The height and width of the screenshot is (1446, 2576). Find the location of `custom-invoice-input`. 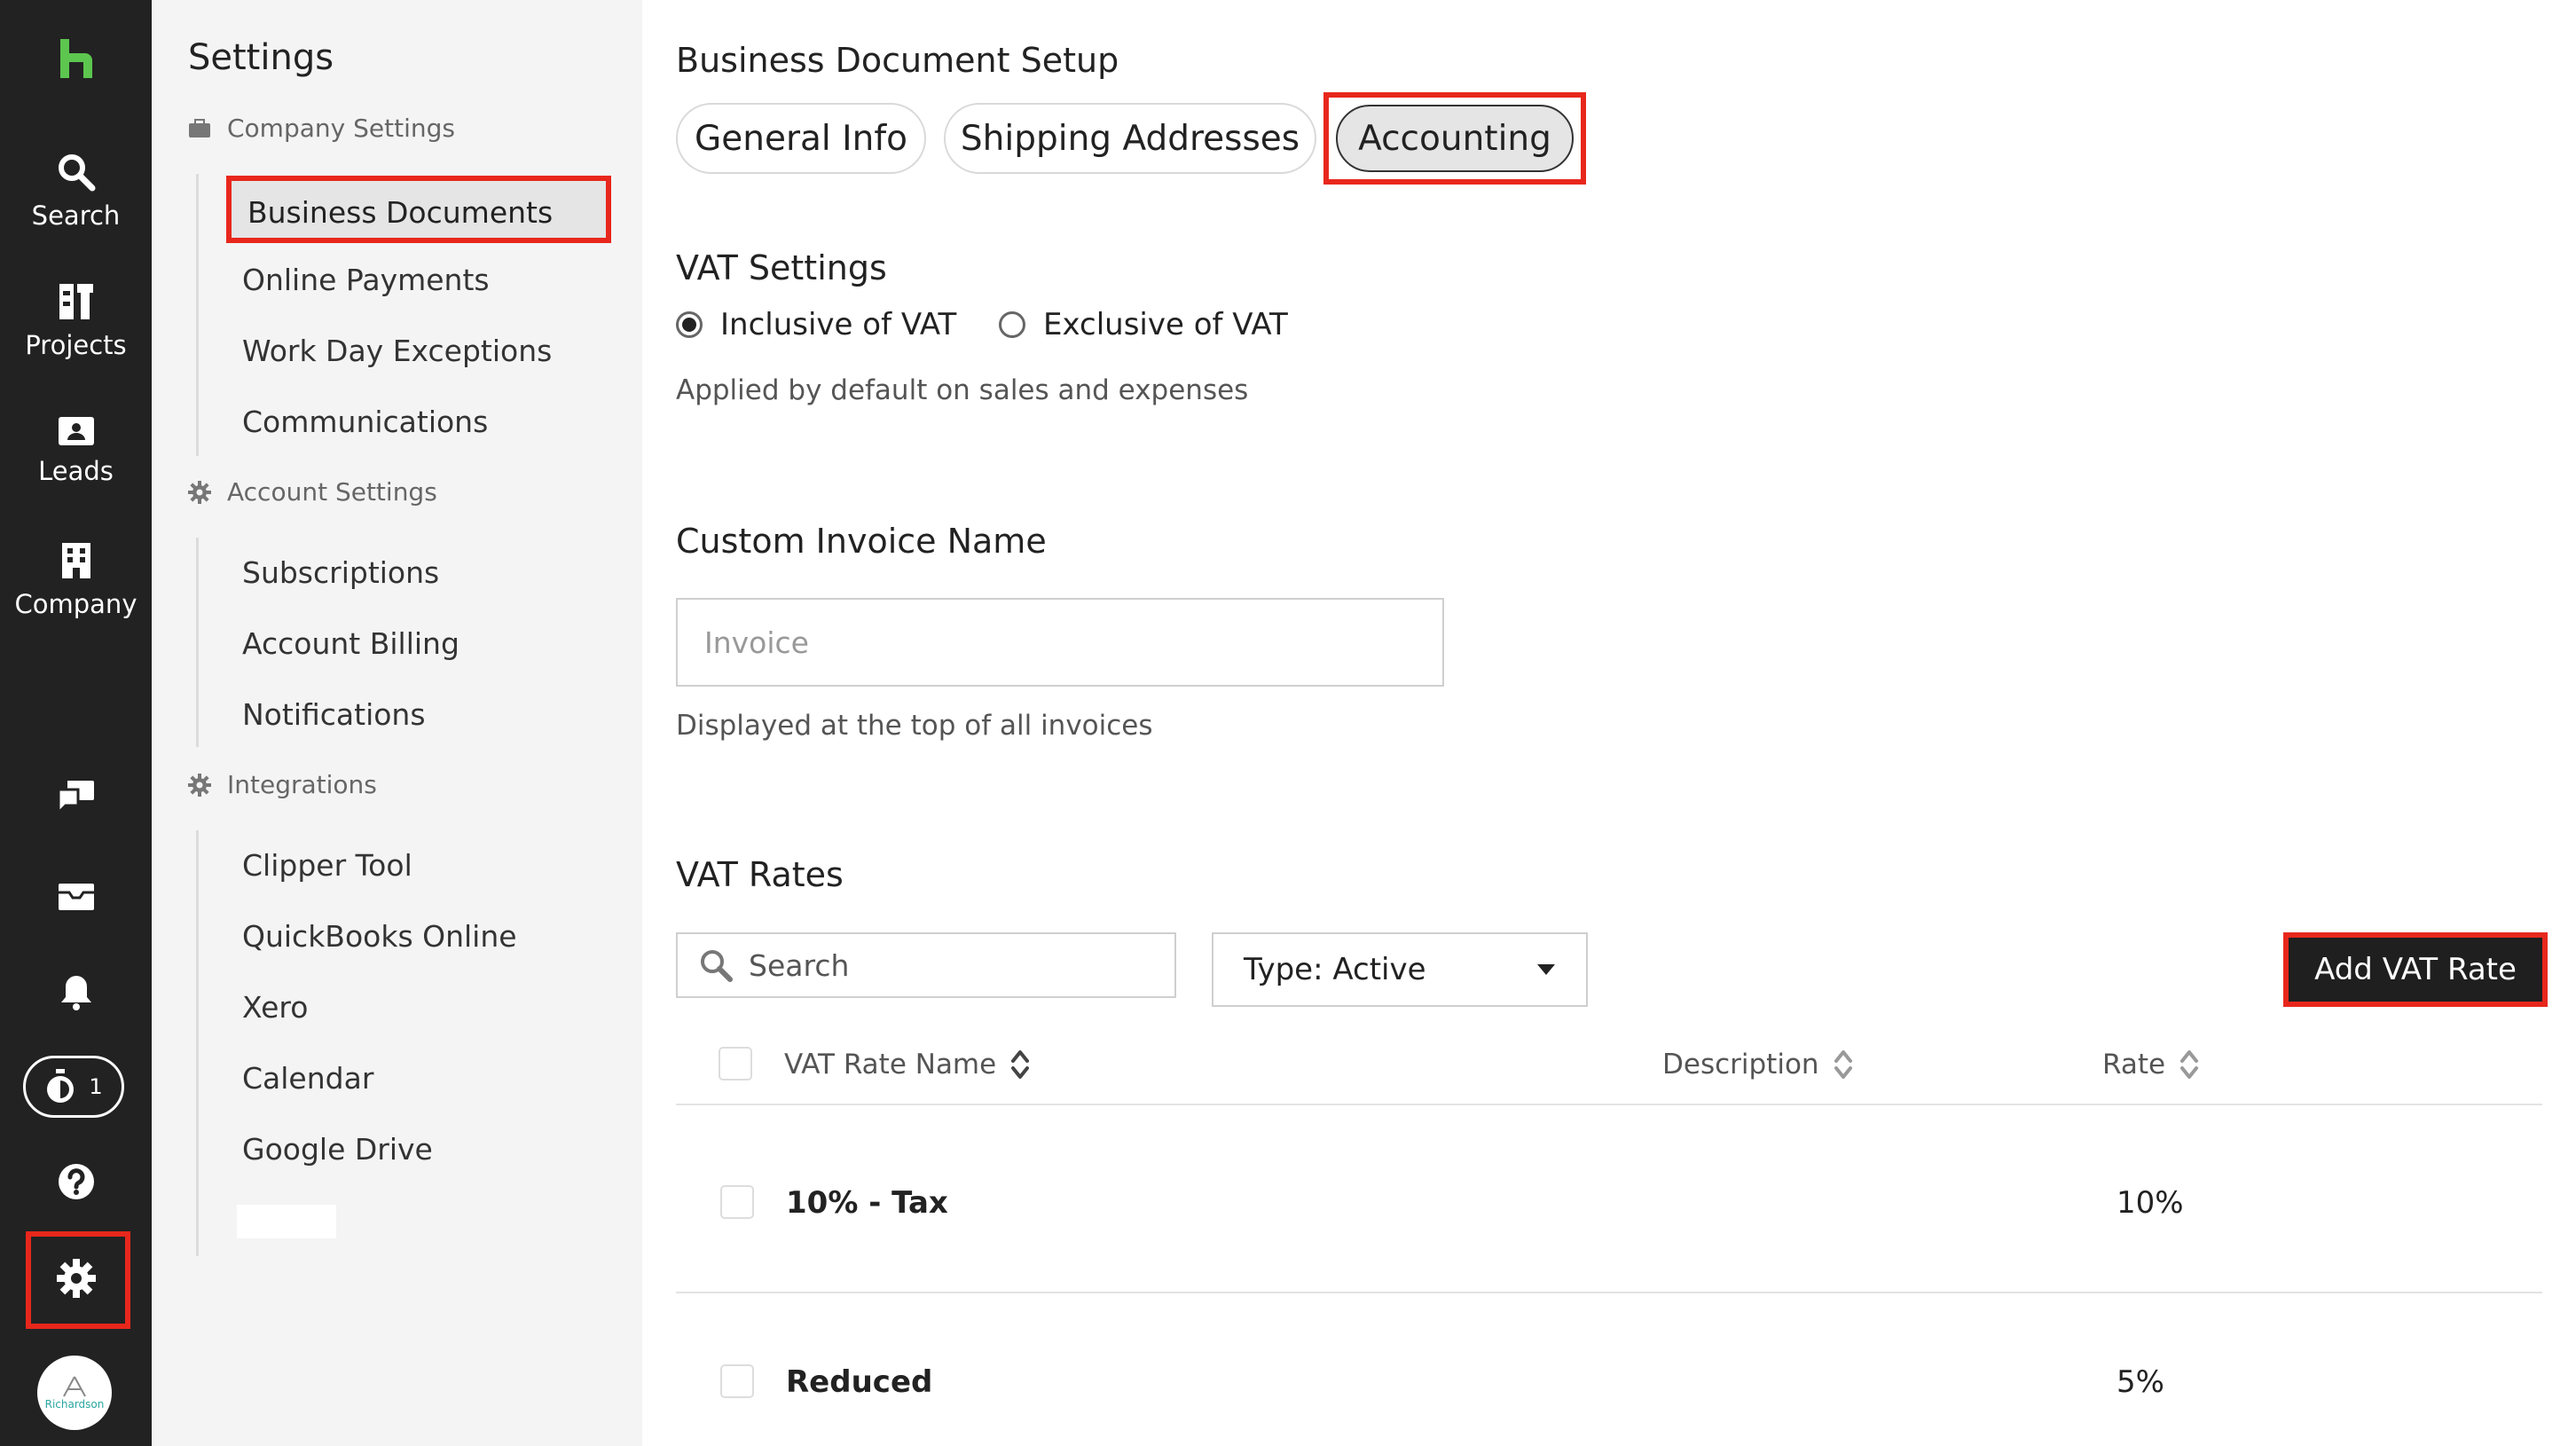

custom-invoice-input is located at coordinates (1060, 642).